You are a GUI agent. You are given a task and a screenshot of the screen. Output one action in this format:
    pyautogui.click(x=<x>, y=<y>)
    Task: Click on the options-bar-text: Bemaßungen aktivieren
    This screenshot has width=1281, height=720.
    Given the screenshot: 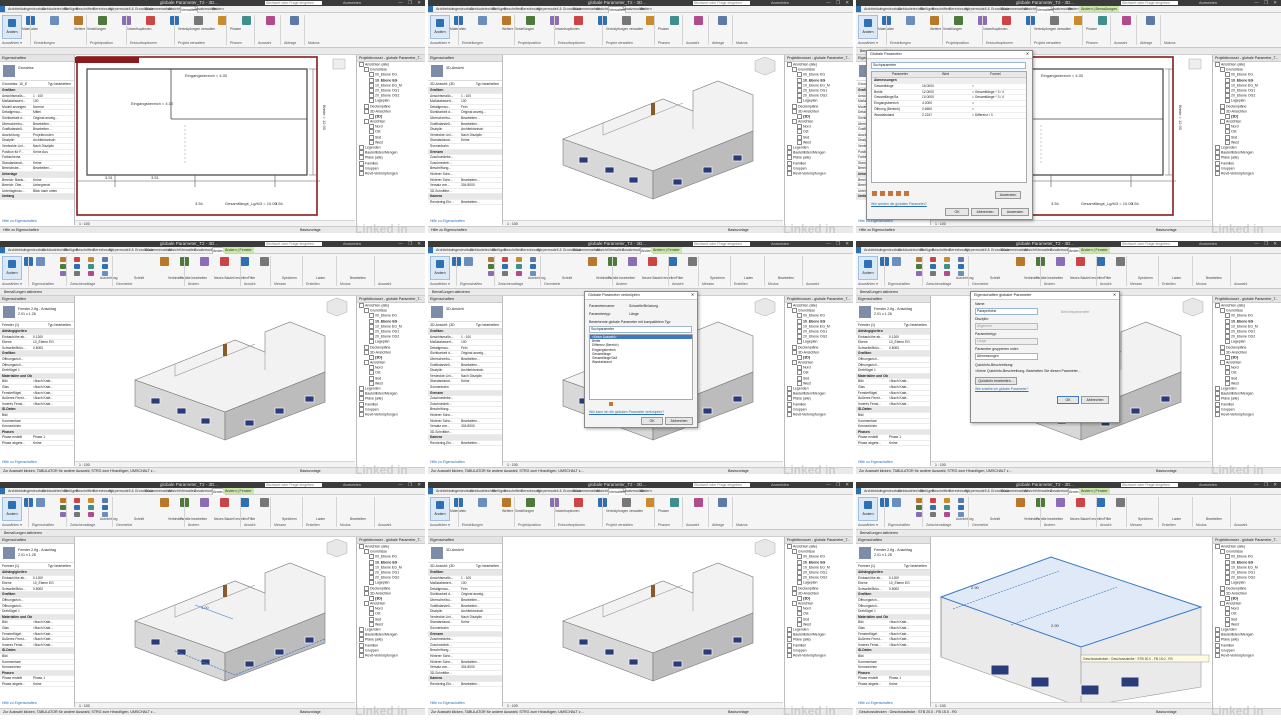 What is the action you would take?
    pyautogui.click(x=23, y=292)
    